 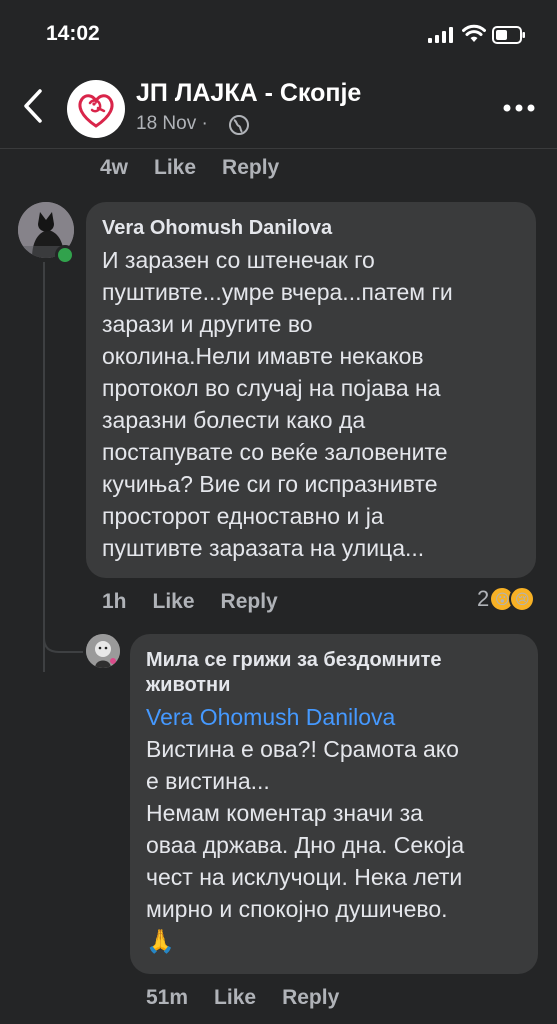 I want to click on lajka-logo-icon, so click(x=96, y=111).